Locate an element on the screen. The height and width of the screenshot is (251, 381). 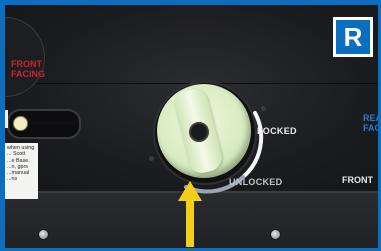
rear-badge: R is located at coordinates (353, 37).